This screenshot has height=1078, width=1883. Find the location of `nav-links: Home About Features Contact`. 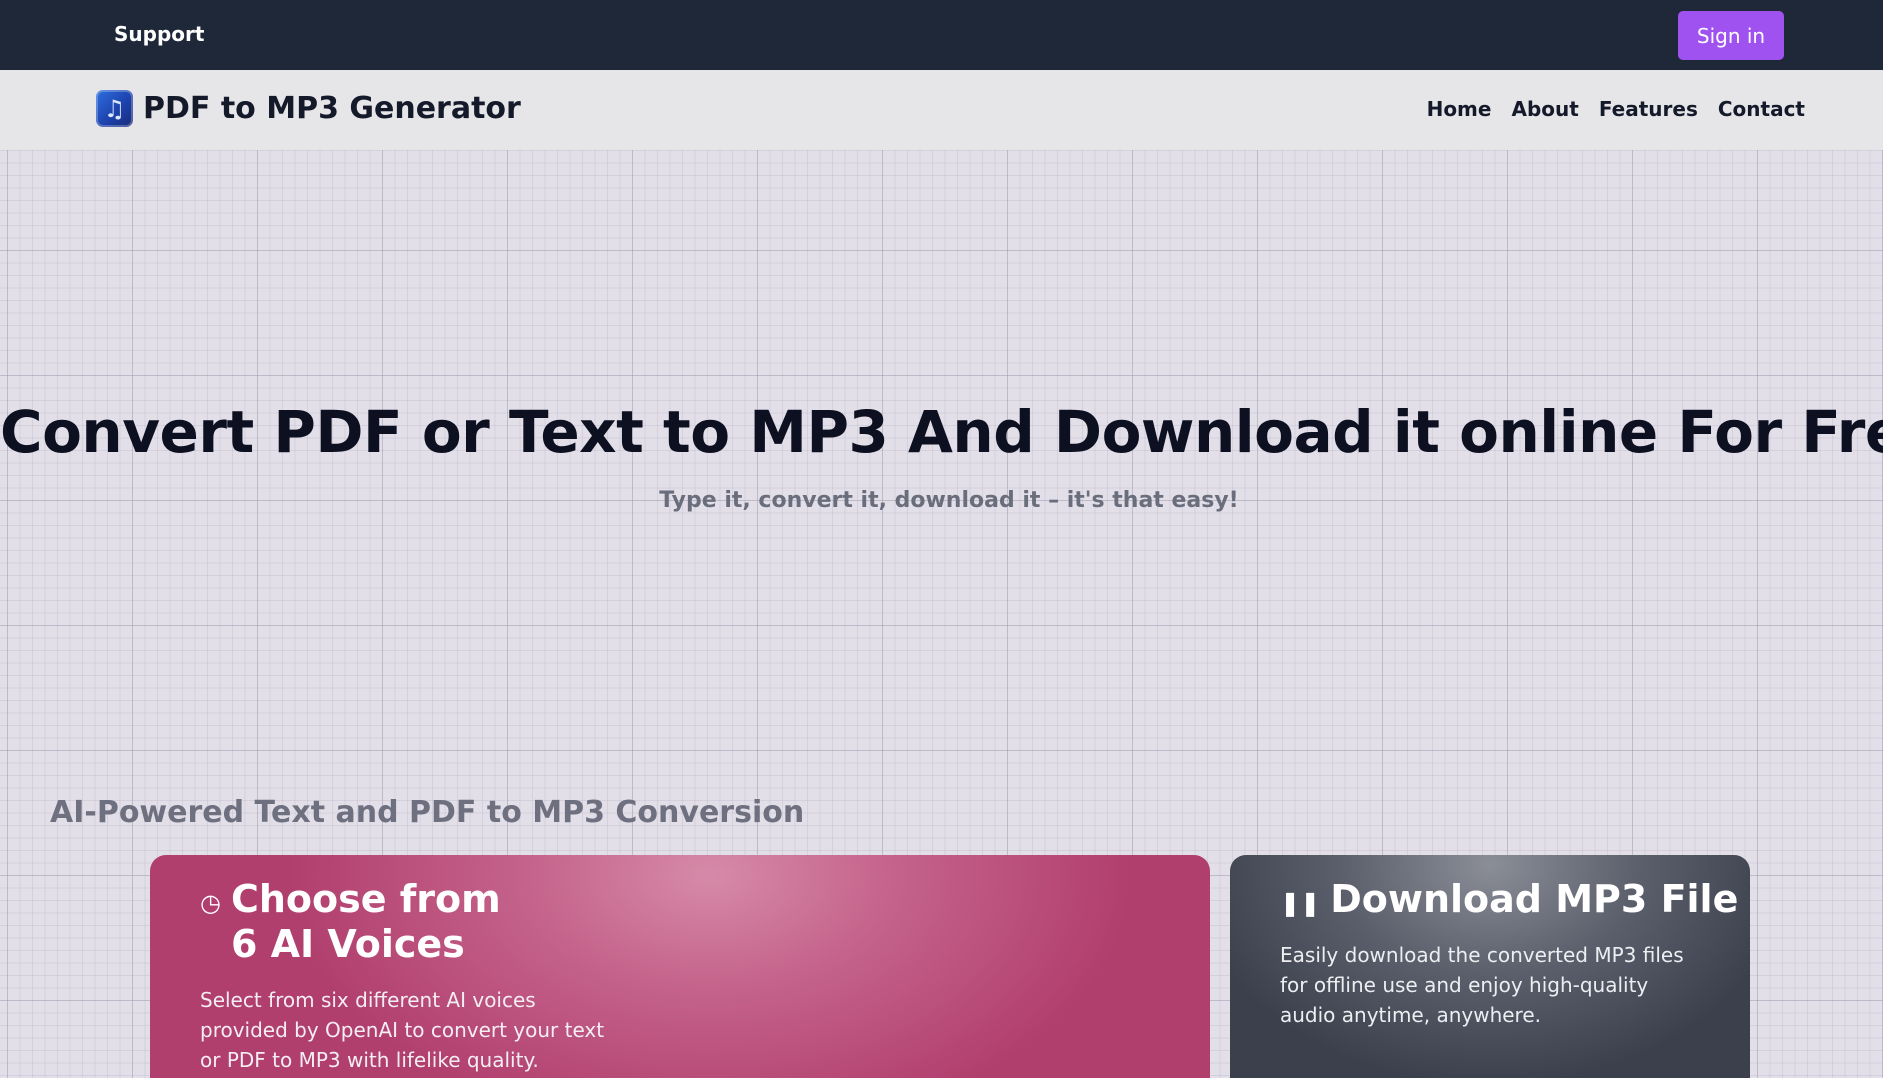

nav-links: Home About Features Contact is located at coordinates (1616, 109).